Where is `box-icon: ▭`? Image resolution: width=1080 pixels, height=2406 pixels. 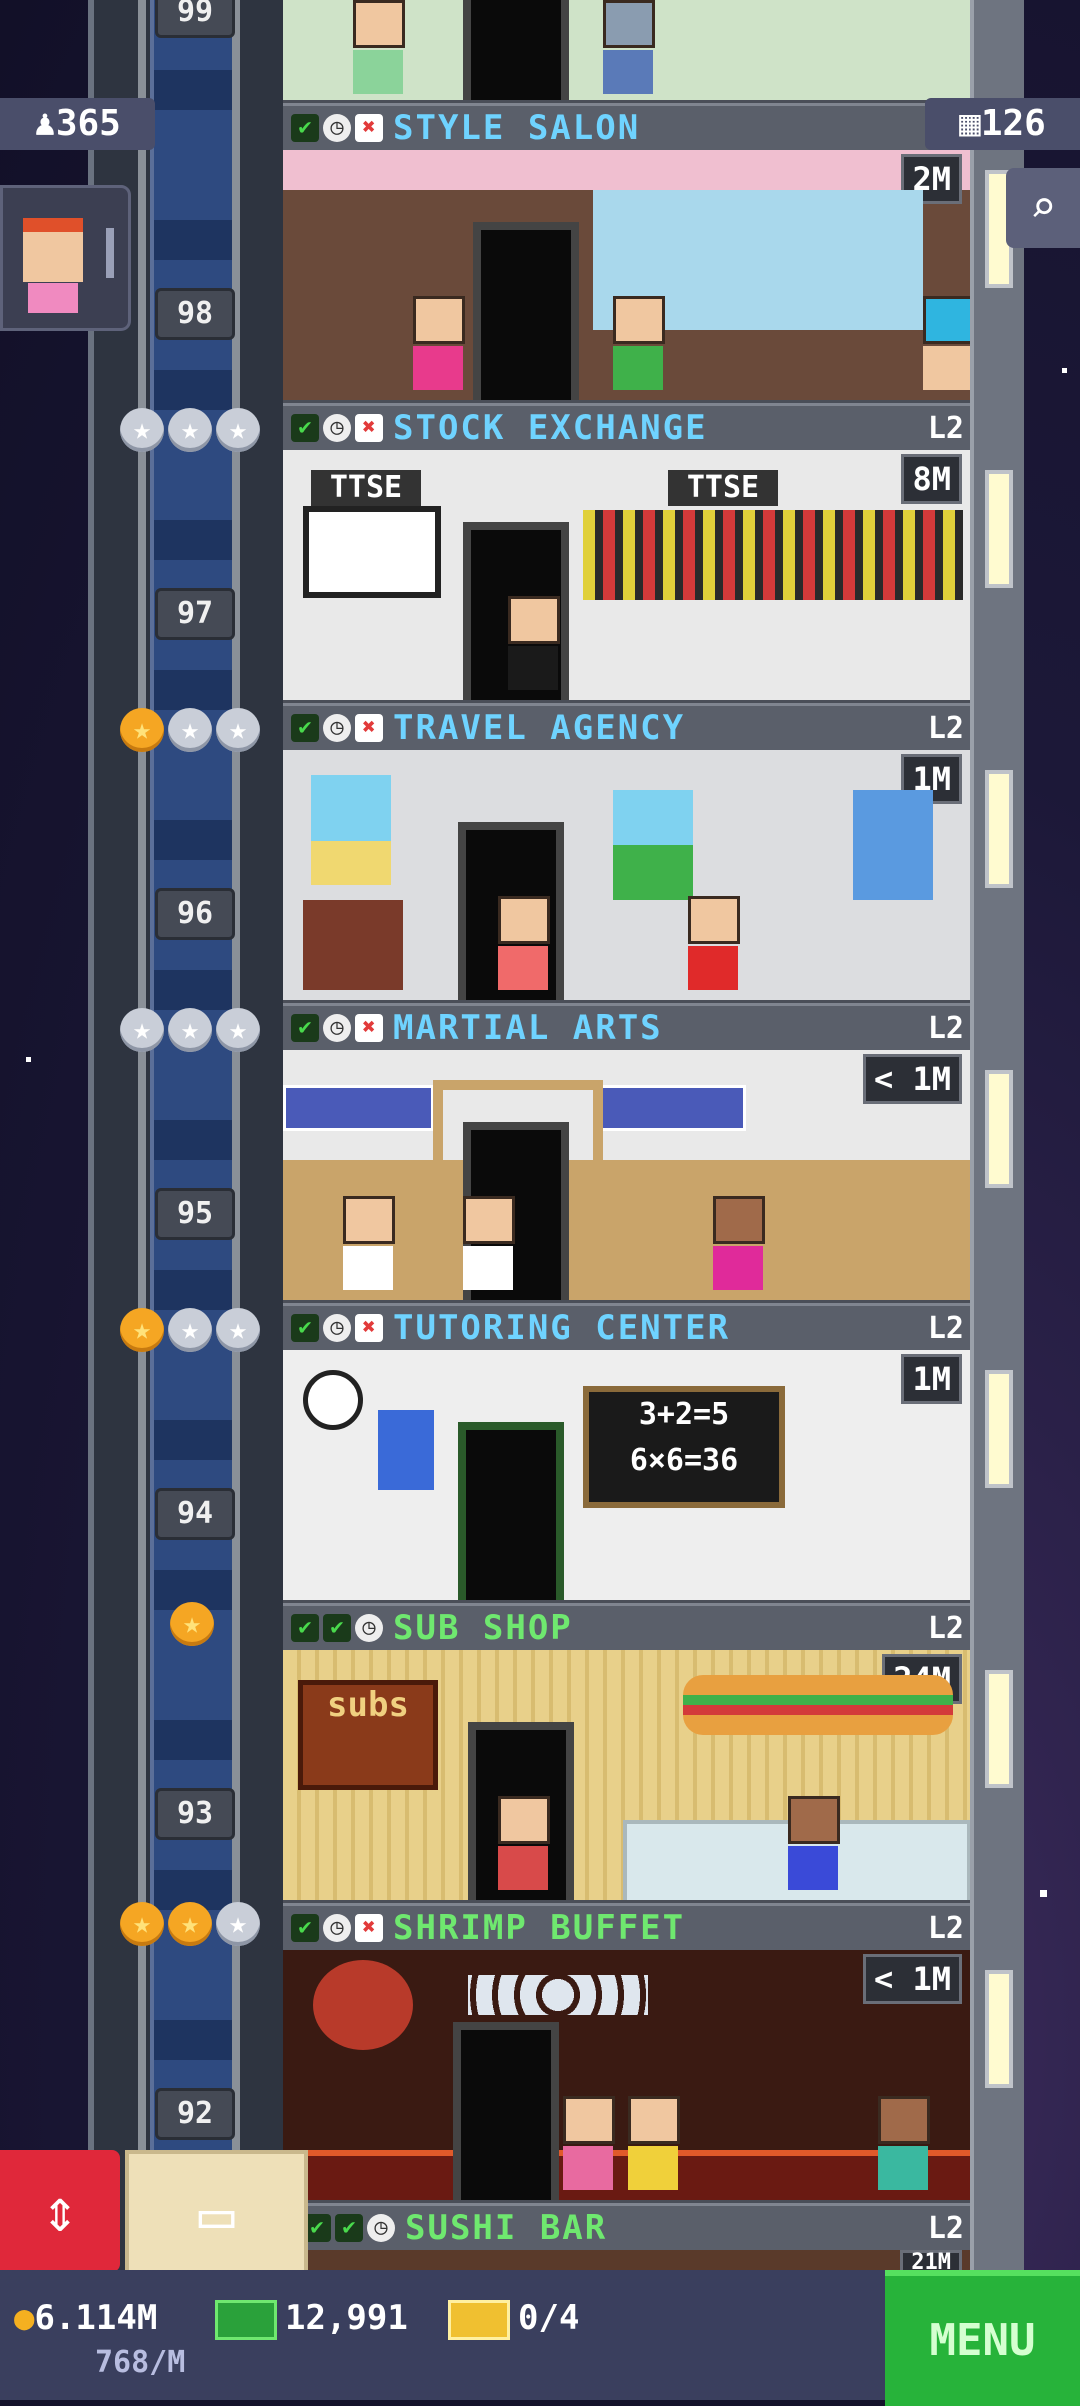
box-icon: ▭ is located at coordinates (216, 2215).